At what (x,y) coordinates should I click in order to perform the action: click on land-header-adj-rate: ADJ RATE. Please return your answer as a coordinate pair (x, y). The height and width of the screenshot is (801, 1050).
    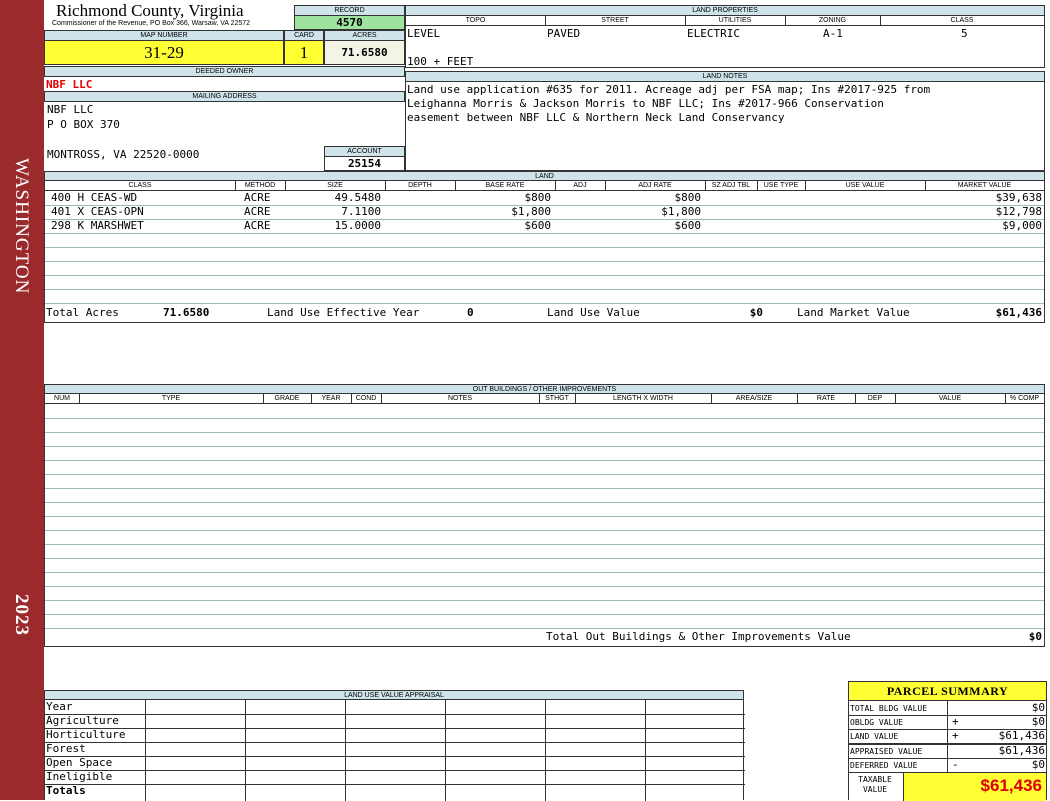
    Looking at the image, I should click on (655, 185).